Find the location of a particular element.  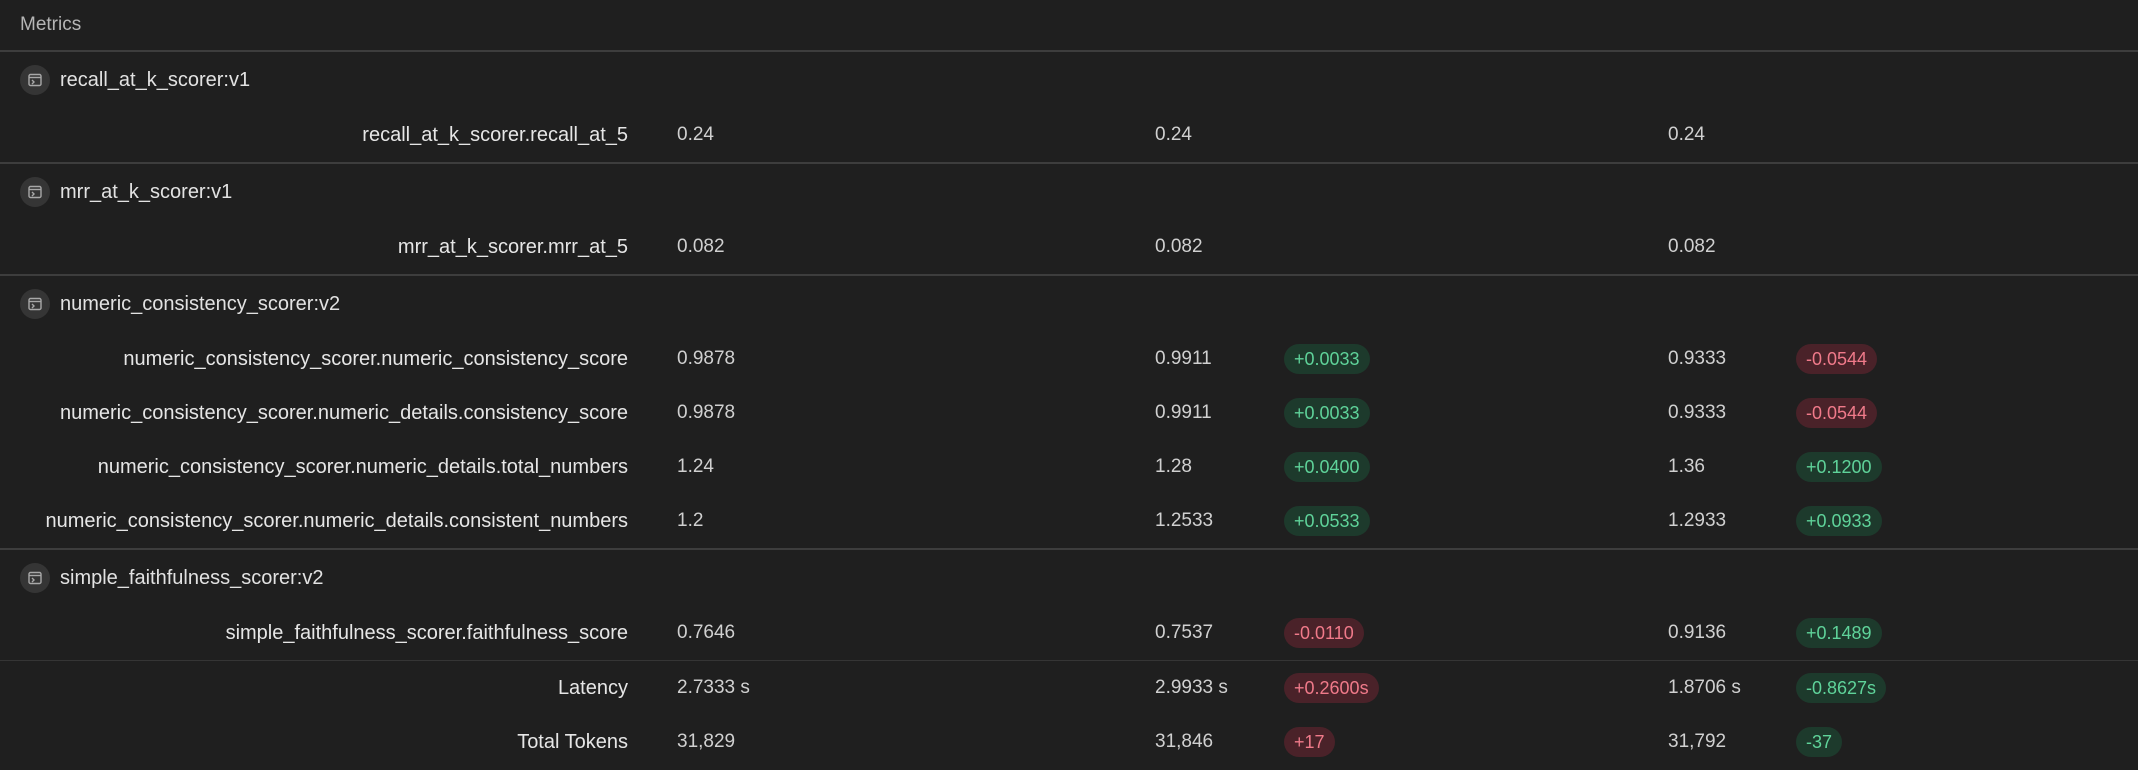

scorer-group-header: recall_at_k_scorer:v1 is located at coordinates (1069, 80).